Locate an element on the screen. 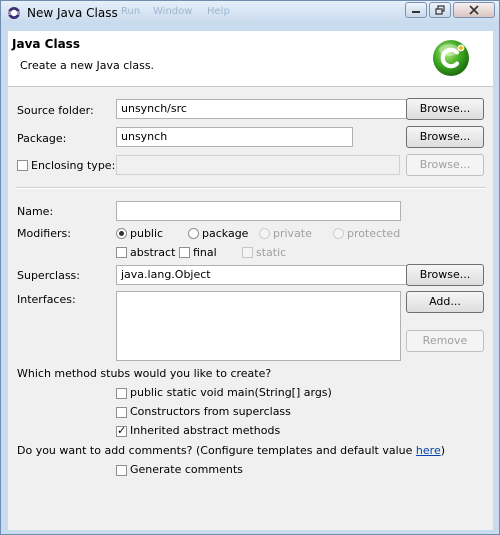 This screenshot has height=535, width=500. final-checkbox is located at coordinates (184, 252).